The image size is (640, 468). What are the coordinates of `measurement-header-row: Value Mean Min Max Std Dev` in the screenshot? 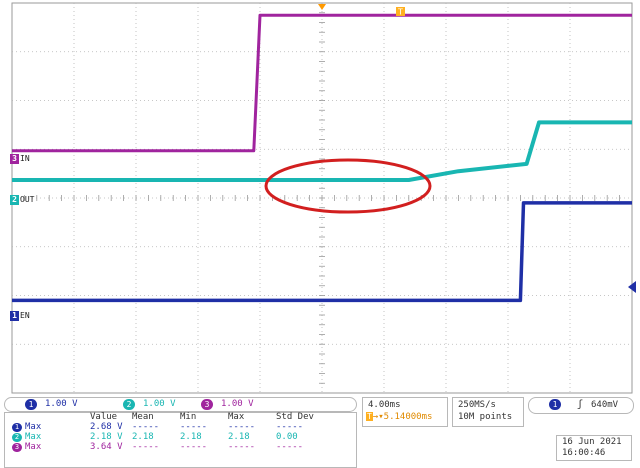 It's located at (165, 417).